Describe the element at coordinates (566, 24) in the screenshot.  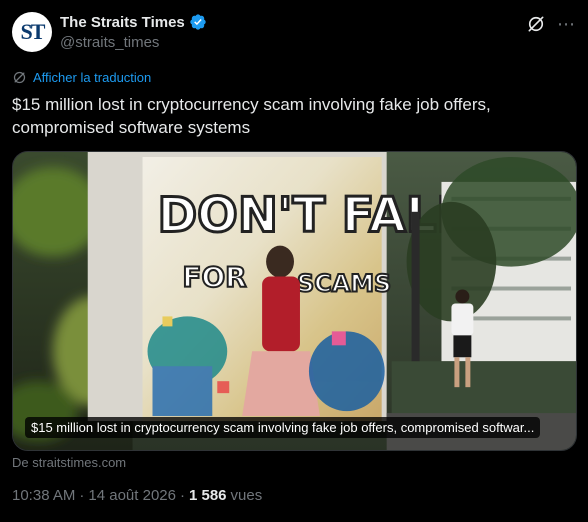
I see `more-options-icon: ⋯` at that location.